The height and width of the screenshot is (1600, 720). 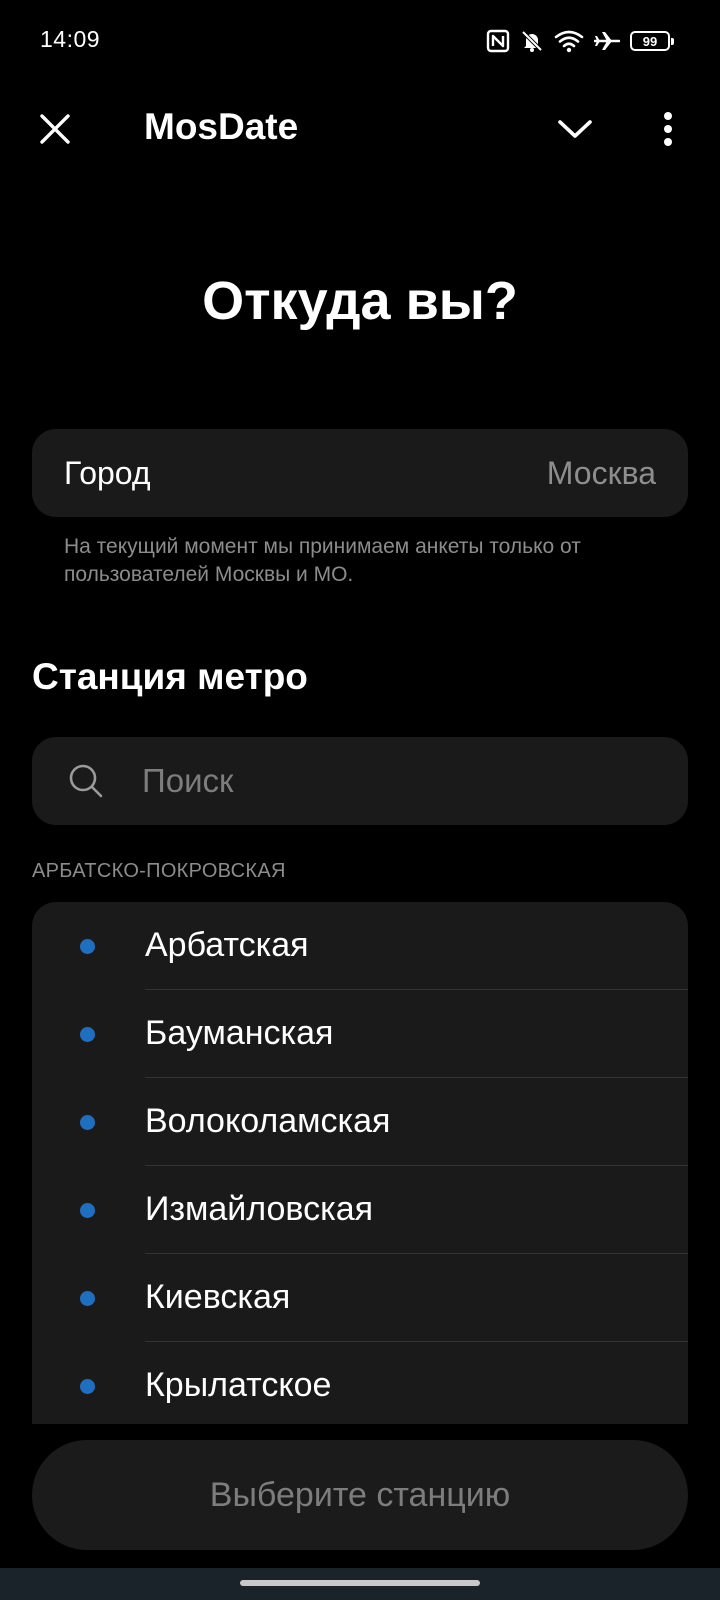 I want to click on page-title: Откуда вы?, so click(x=360, y=301).